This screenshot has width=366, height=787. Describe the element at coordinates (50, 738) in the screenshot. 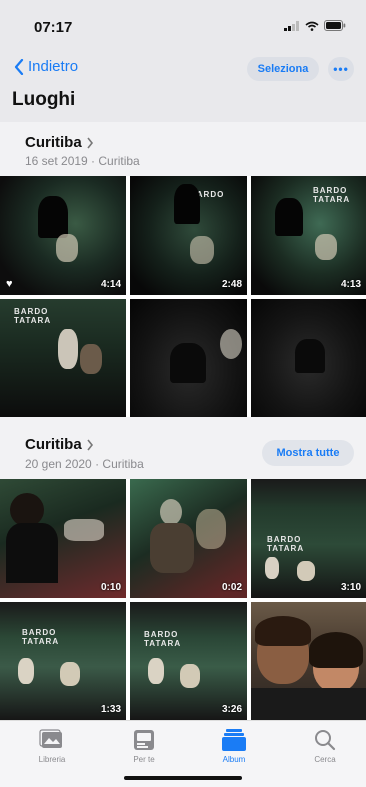

I see `photos-library-icon` at that location.